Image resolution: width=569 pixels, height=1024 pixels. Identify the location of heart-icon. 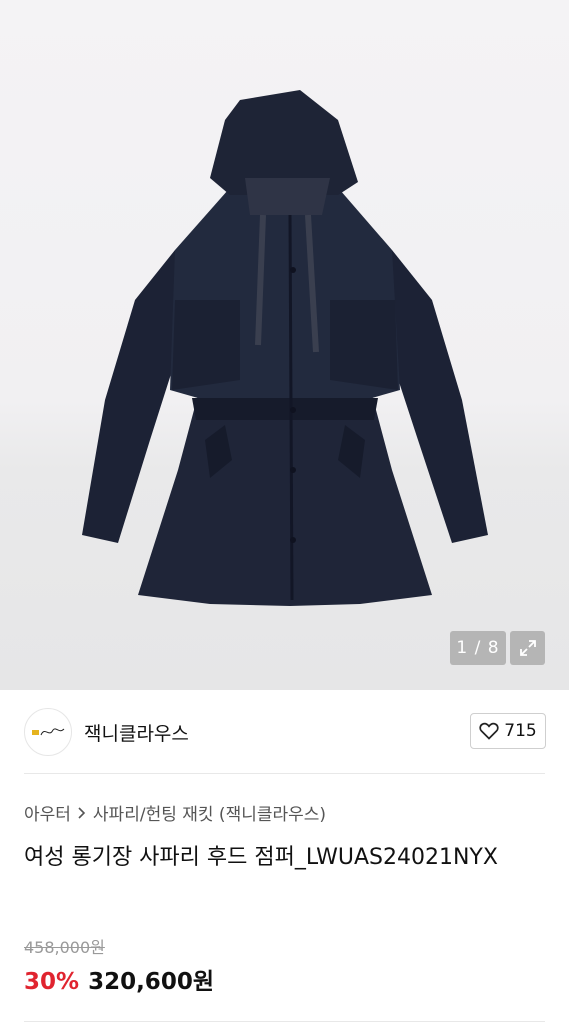
(489, 731).